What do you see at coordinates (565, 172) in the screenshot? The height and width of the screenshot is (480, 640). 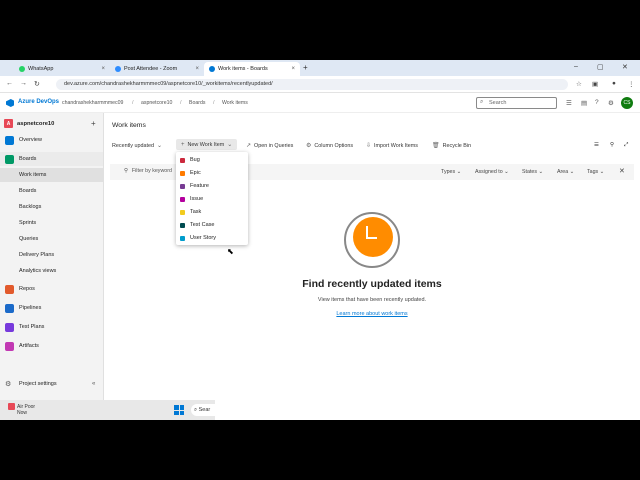 I see `area-filter-dropdown: Area ⌄` at bounding box center [565, 172].